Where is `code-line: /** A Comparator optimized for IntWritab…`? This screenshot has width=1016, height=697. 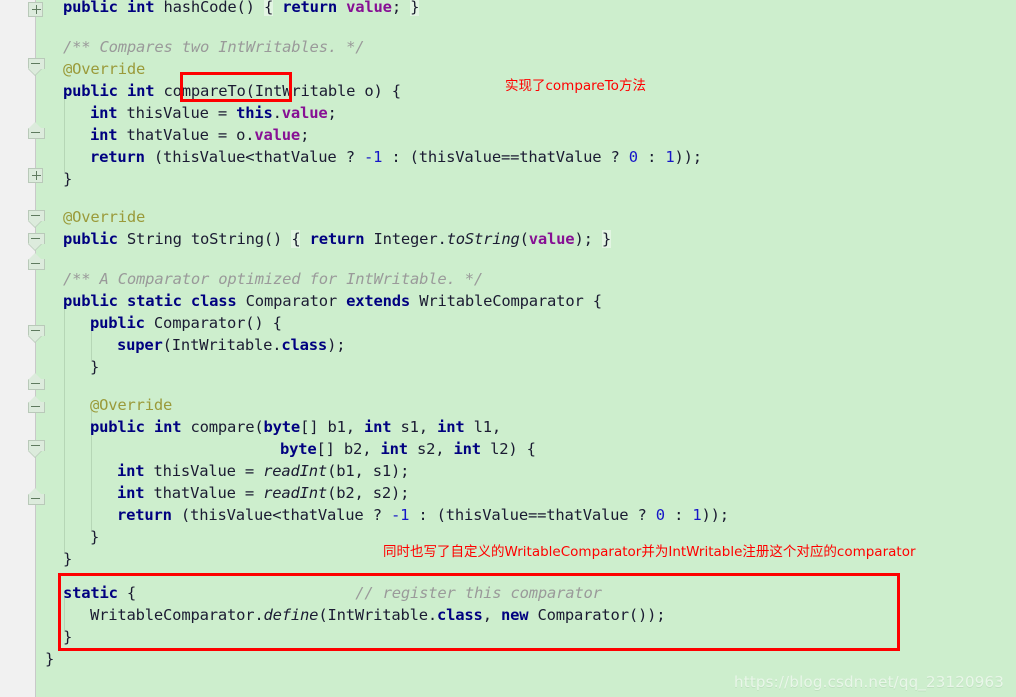
code-line: /** A Comparator optimized for IntWritab… is located at coordinates (273, 279).